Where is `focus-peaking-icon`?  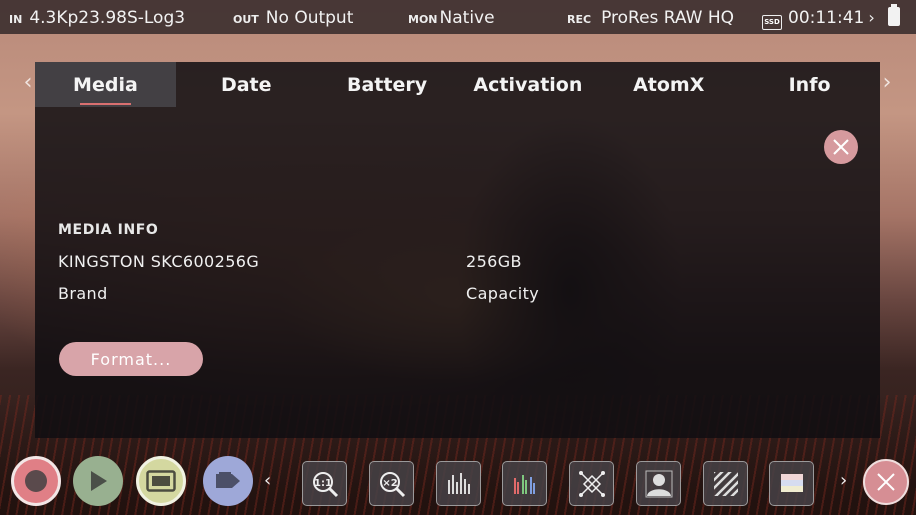 focus-peaking-icon is located at coordinates (591, 483).